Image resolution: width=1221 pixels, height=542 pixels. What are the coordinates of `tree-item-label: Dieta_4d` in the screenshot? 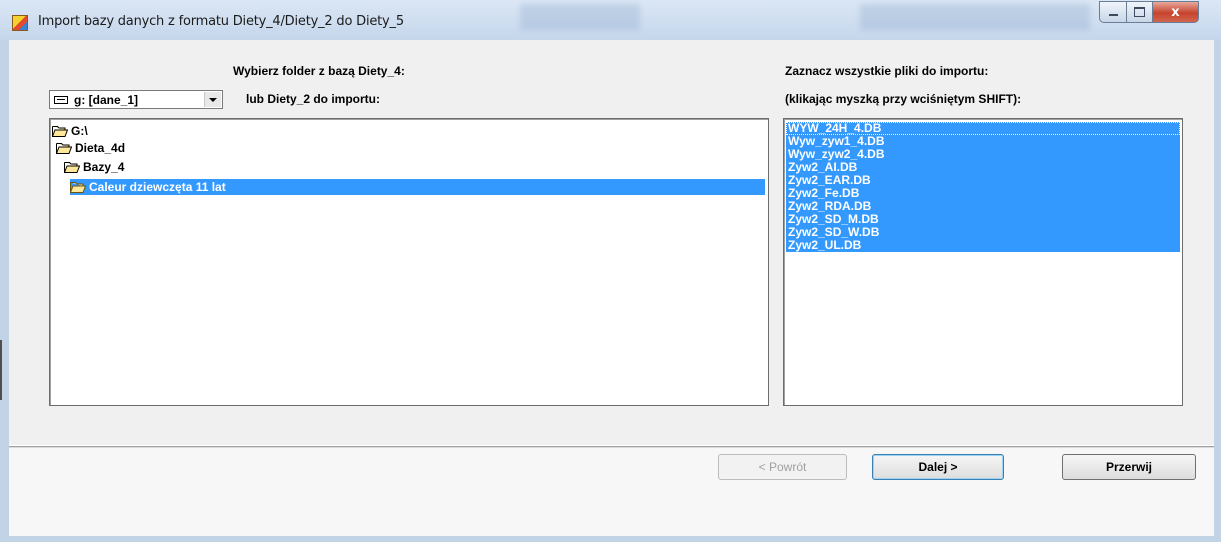 It's located at (100, 148).